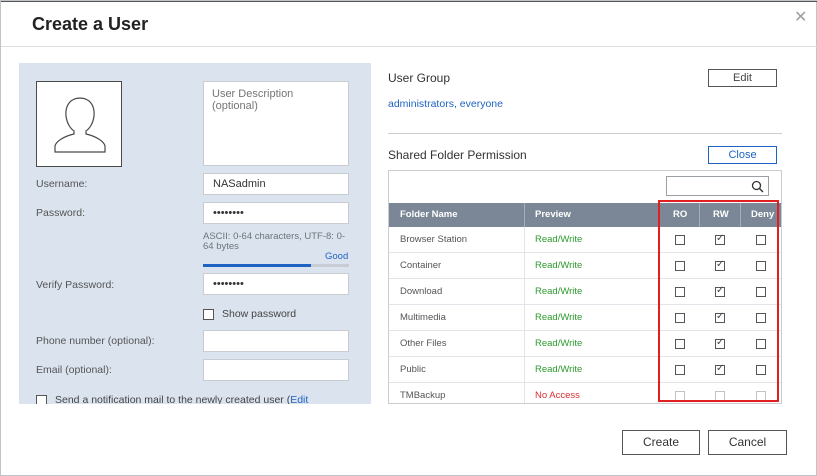 This screenshot has width=817, height=476. I want to click on folder-name-cell: Public, so click(413, 369).